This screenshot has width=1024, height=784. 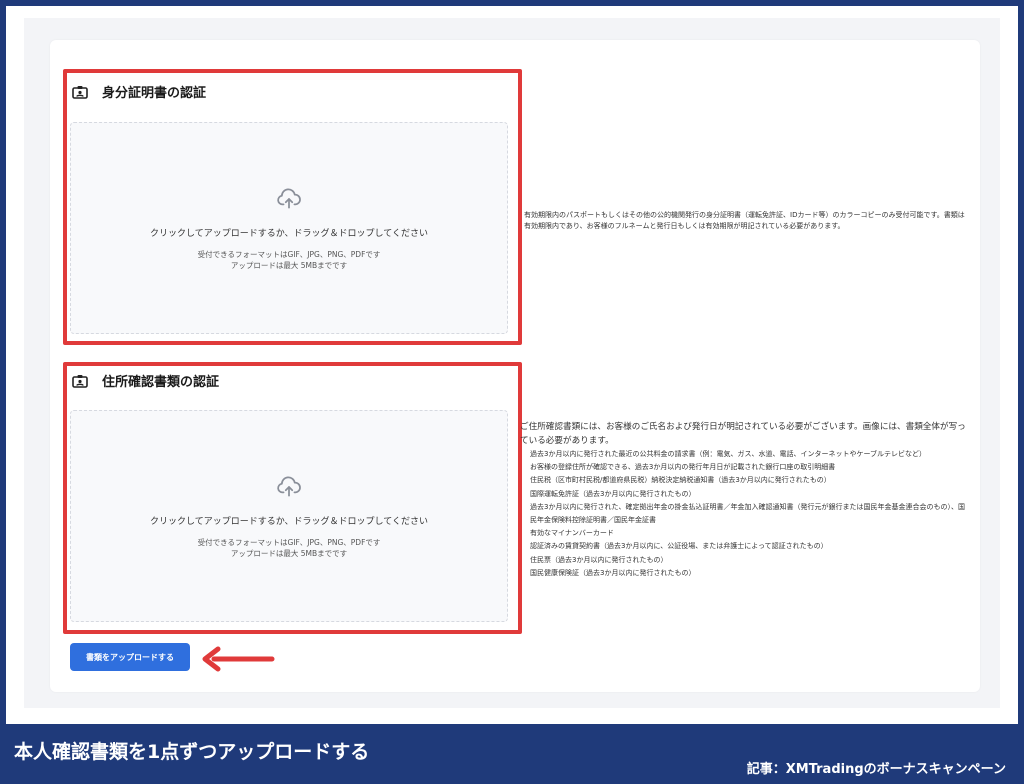 I want to click on identity-section-title: 身分証明書の認証, so click(x=139, y=91).